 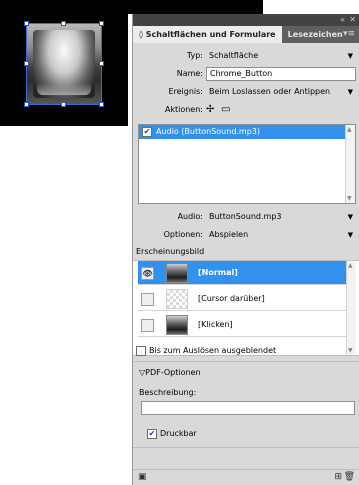 I want to click on action-list-item: ✔ Audio (ButtonSound.mp3), so click(x=247, y=132).